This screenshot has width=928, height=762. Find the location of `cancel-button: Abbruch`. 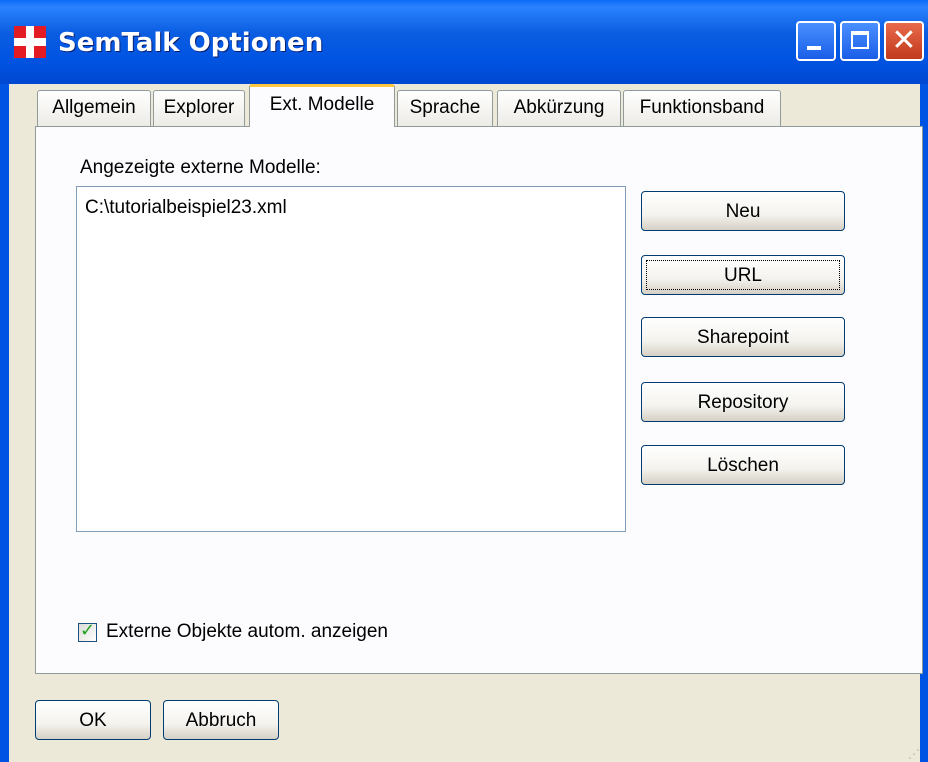

cancel-button: Abbruch is located at coordinates (221, 720).